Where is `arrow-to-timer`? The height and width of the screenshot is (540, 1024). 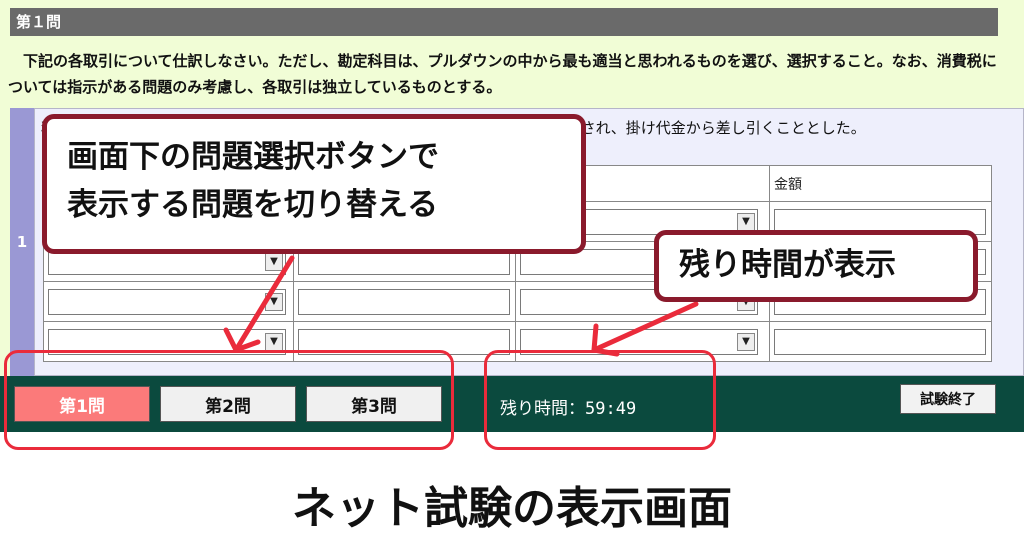
arrow-to-timer is located at coordinates (645, 327).